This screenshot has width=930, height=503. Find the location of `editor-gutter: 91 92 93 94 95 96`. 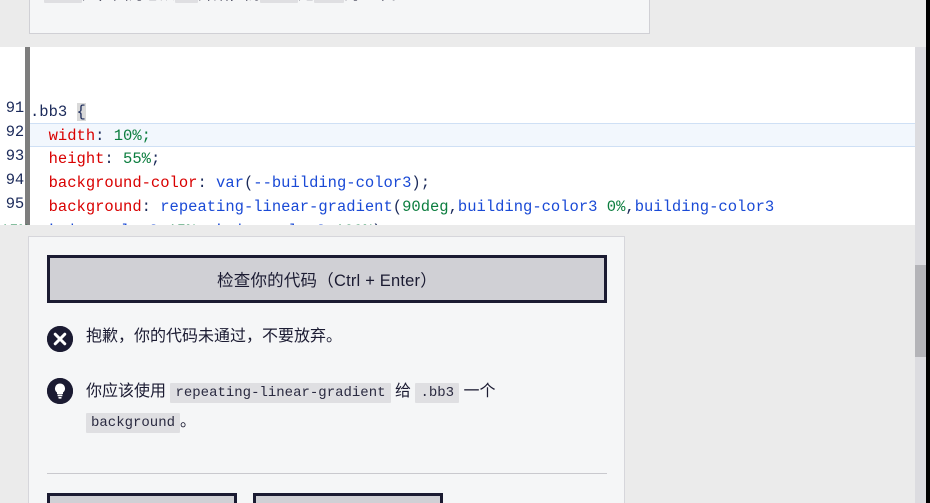

editor-gutter: 91 92 93 94 95 96 is located at coordinates (12, 136).